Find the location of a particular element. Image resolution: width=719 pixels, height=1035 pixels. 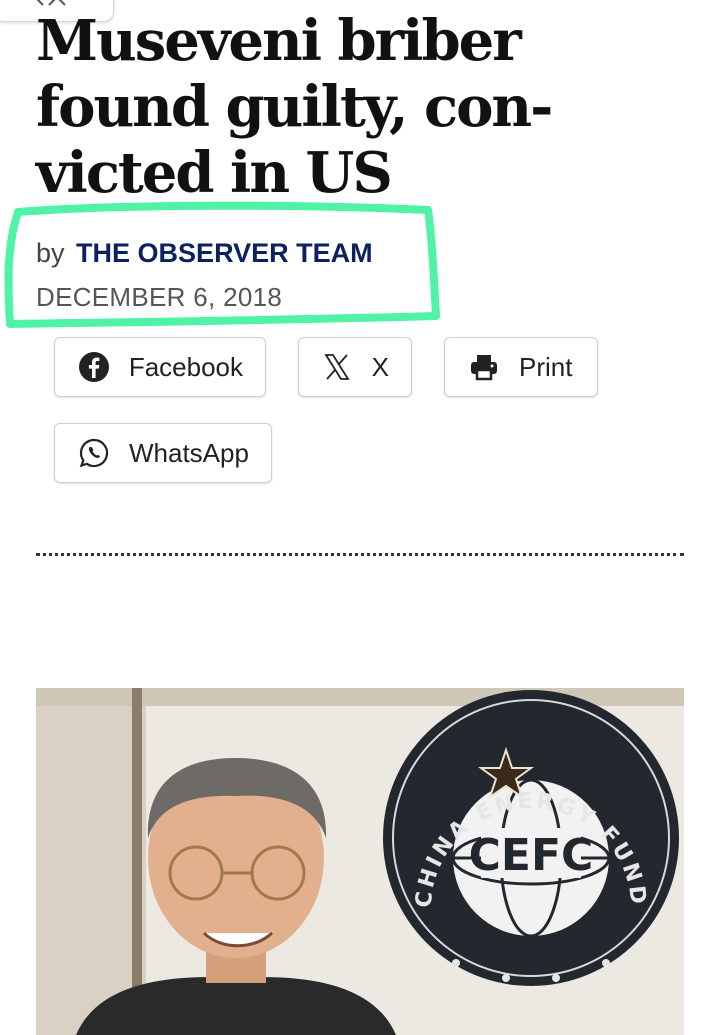

whatsapp-share-button: WhatsApp is located at coordinates (163, 453).